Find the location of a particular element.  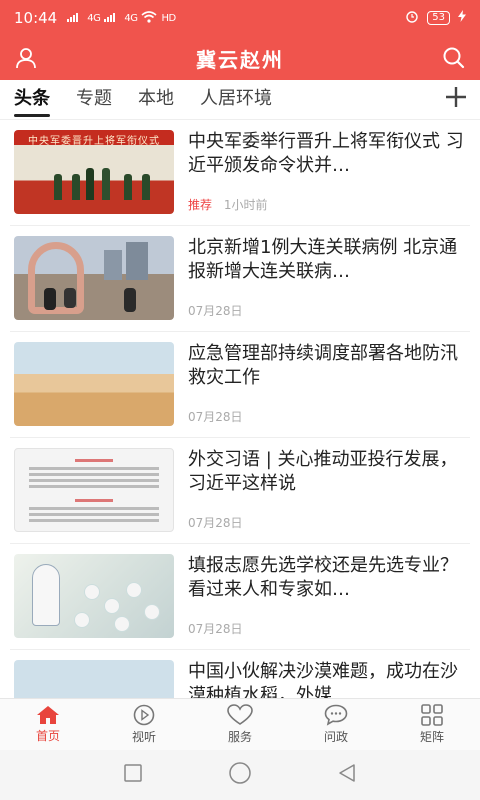

nav-label: 服务 is located at coordinates (239, 737).